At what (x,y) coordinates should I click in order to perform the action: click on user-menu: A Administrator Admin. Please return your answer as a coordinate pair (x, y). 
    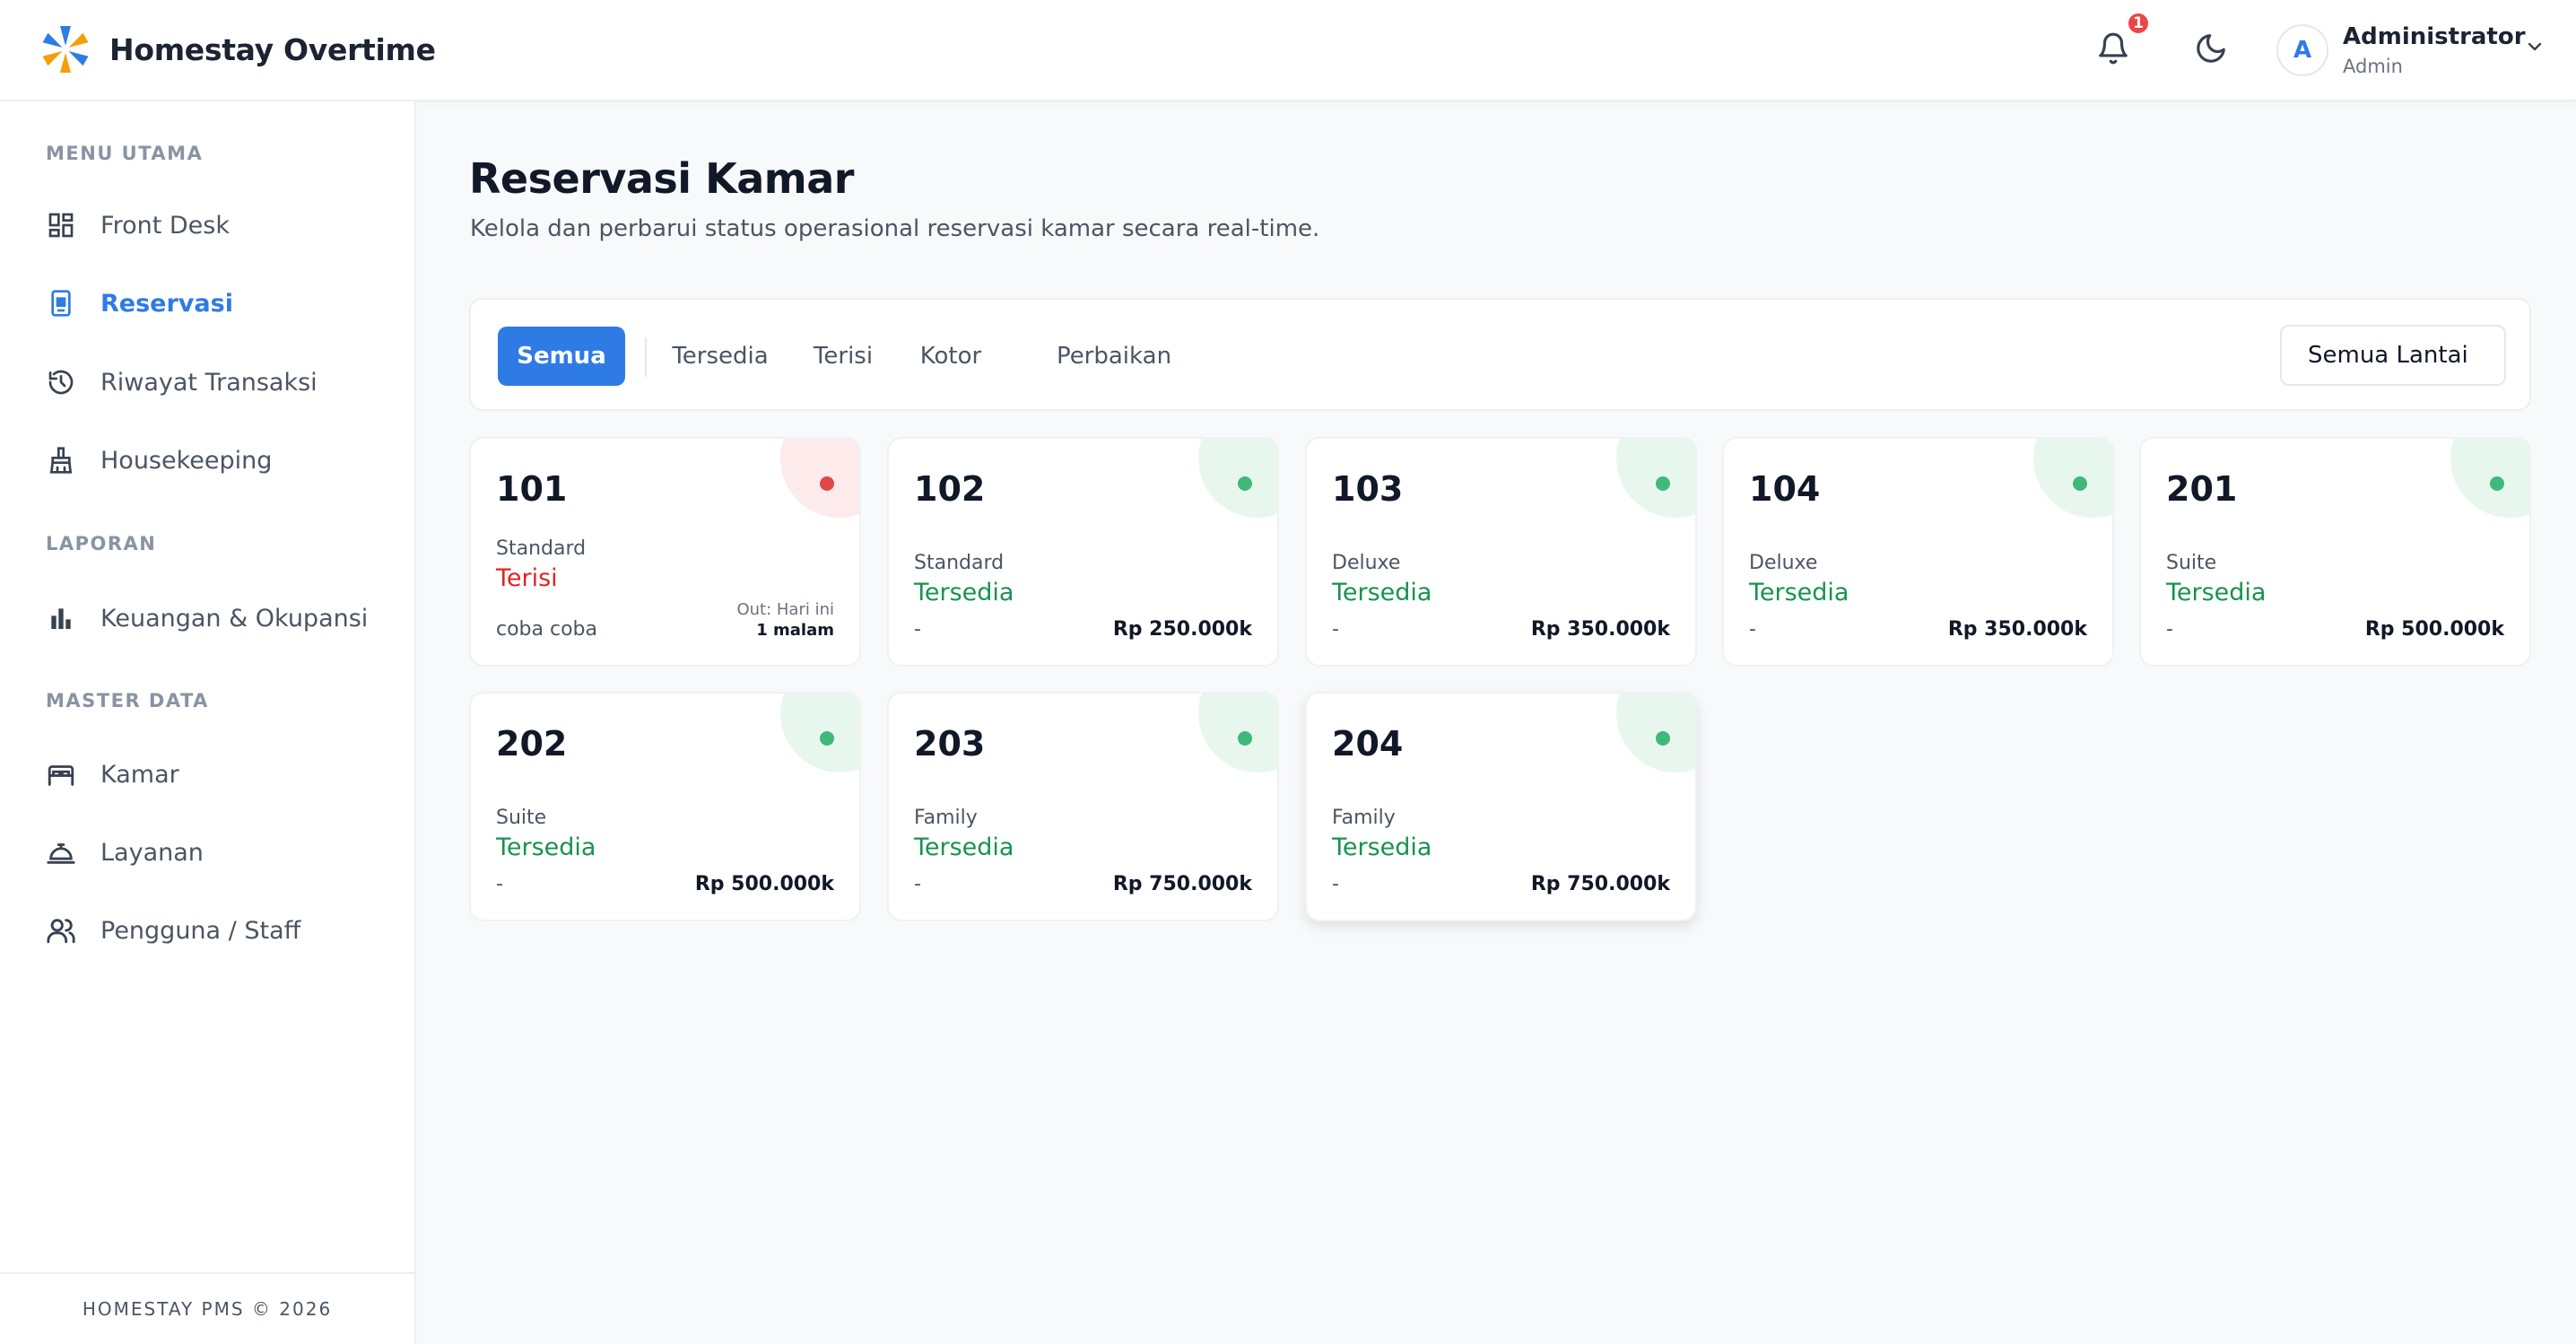
    Looking at the image, I should click on (2401, 50).